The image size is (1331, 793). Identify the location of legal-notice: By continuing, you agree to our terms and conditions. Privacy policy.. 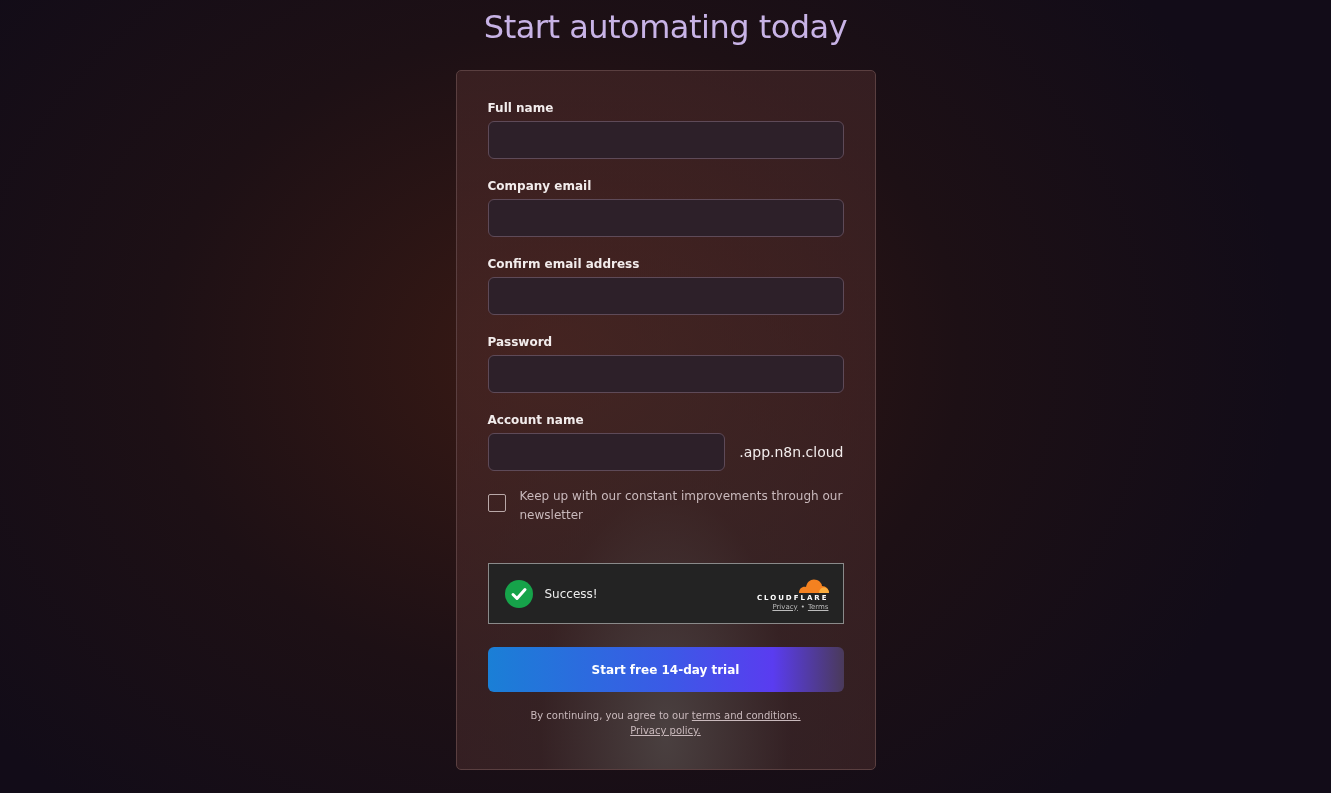
(665, 723).